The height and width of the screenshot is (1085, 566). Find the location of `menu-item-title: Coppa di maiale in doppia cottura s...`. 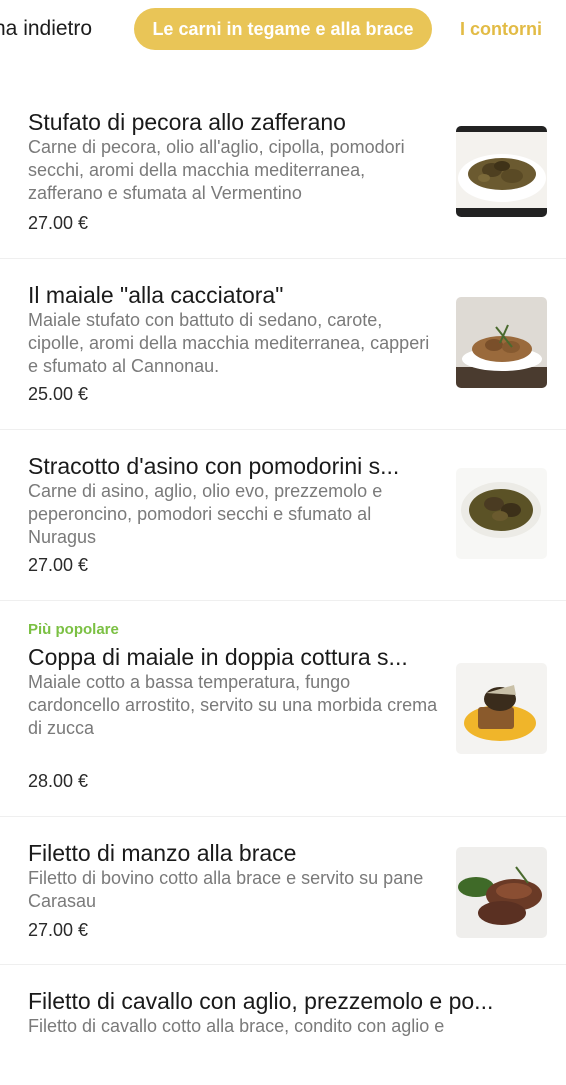

menu-item-title: Coppa di maiale in doppia cottura s... is located at coordinates (218, 657).